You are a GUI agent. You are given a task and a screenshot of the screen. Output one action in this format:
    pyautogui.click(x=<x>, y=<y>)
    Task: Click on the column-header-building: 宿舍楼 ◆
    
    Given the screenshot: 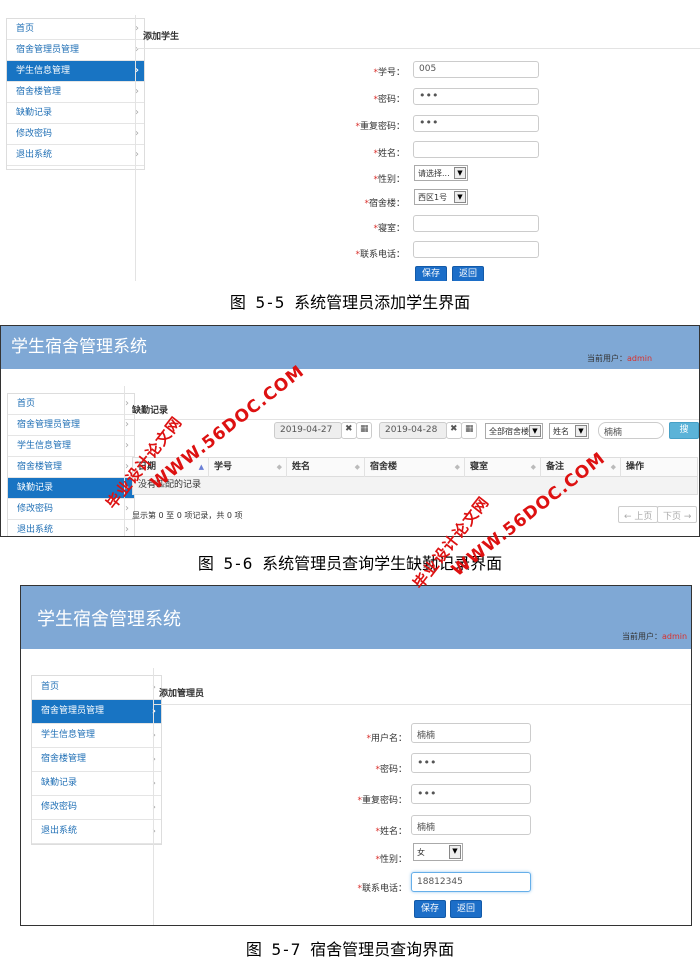 What is the action you would take?
    pyautogui.click(x=415, y=467)
    